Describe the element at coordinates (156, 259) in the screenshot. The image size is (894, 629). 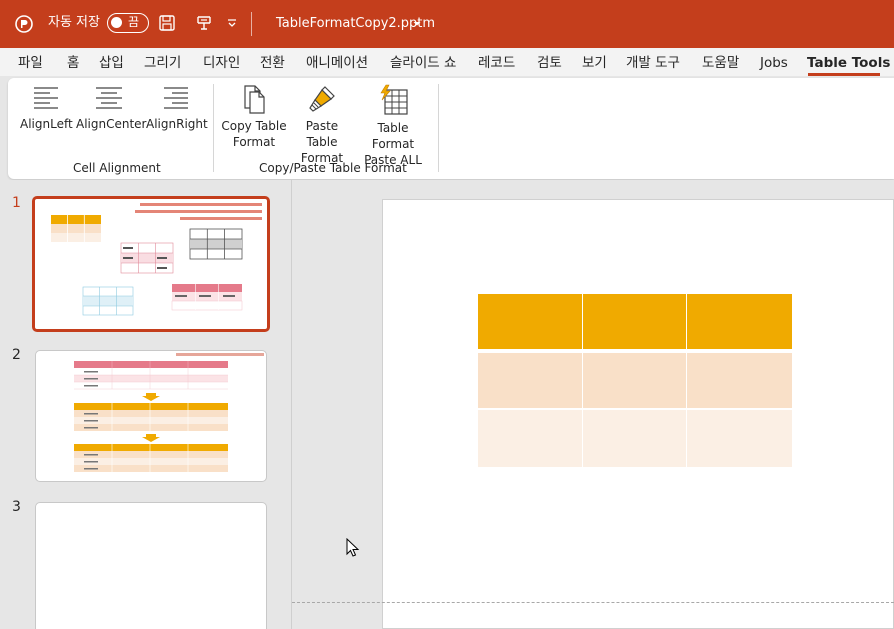
I see `slide-1-preview` at that location.